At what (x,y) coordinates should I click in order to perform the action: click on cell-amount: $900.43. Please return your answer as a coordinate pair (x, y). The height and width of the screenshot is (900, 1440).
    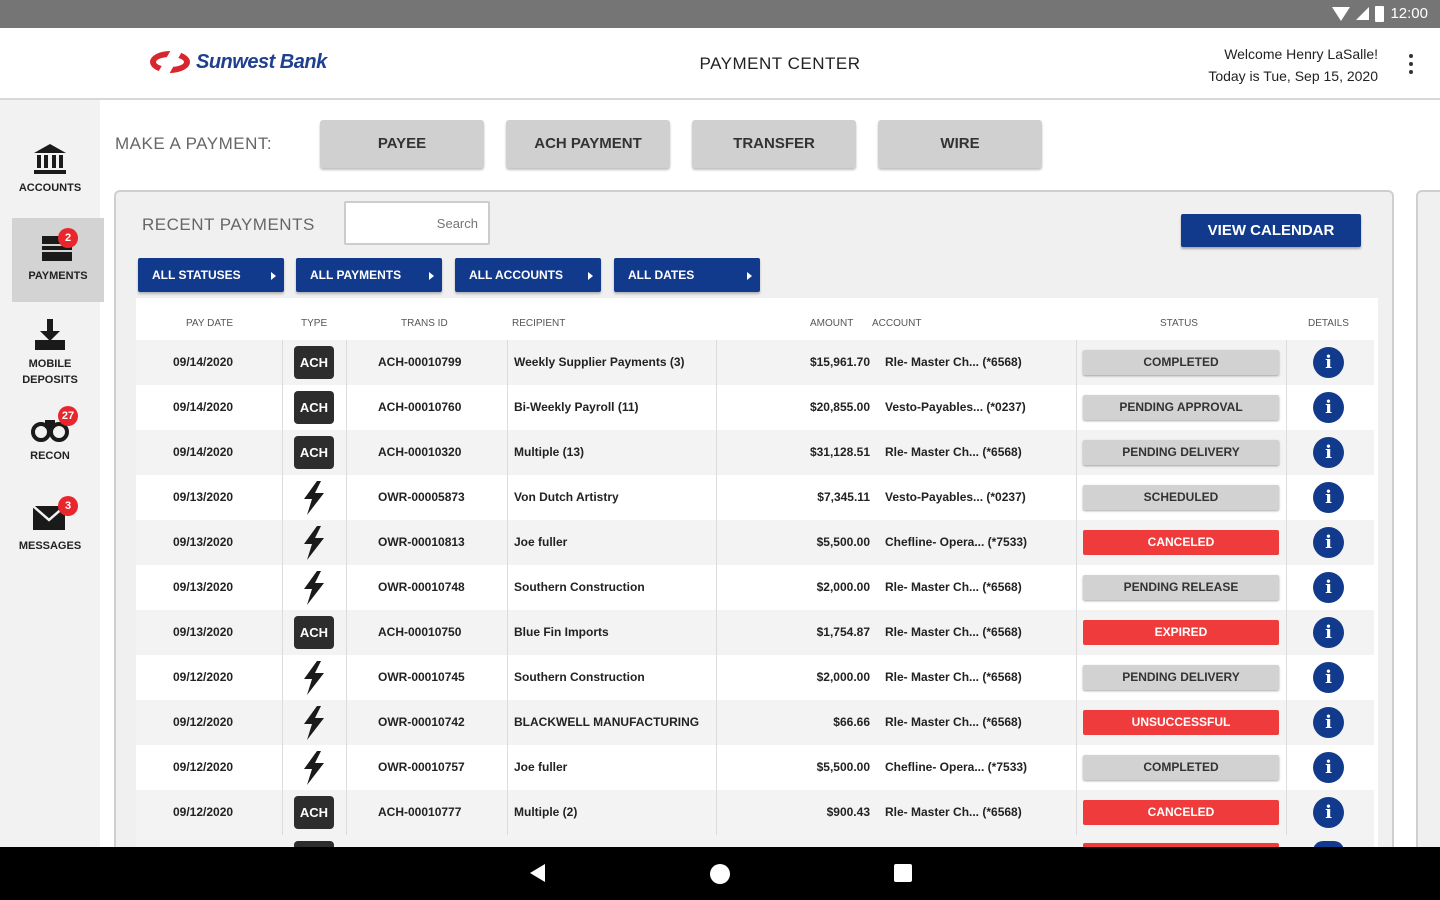
    Looking at the image, I should click on (848, 812).